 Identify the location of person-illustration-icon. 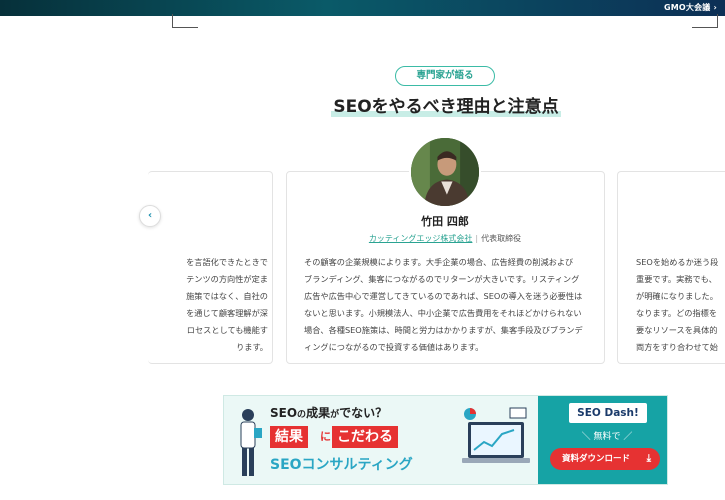
(251, 442).